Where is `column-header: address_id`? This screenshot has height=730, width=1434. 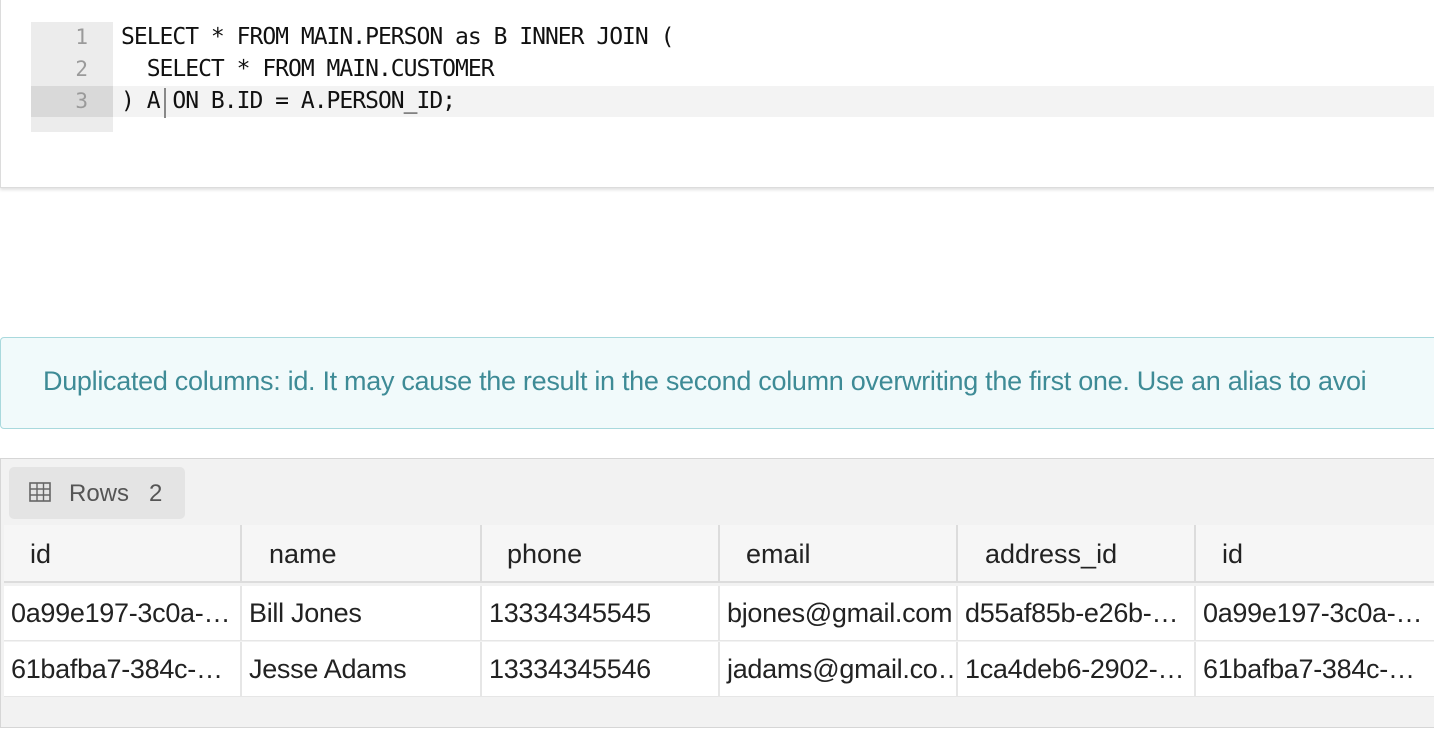 column-header: address_id is located at coordinates (1077, 554).